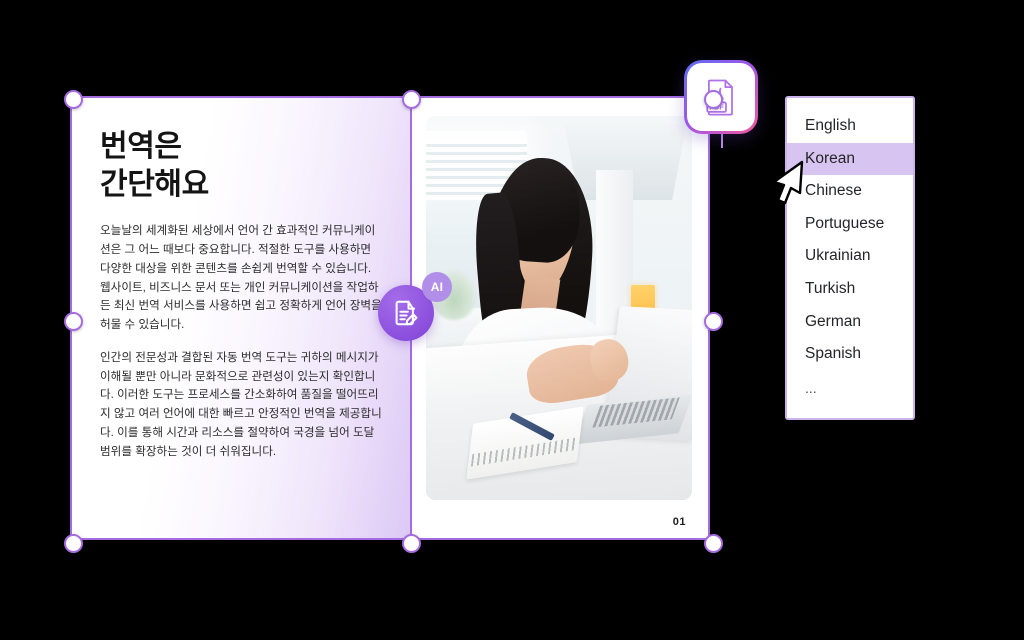 The width and height of the screenshot is (1024, 640). Describe the element at coordinates (73, 99) in the screenshot. I see `resize-handle-top-left` at that location.